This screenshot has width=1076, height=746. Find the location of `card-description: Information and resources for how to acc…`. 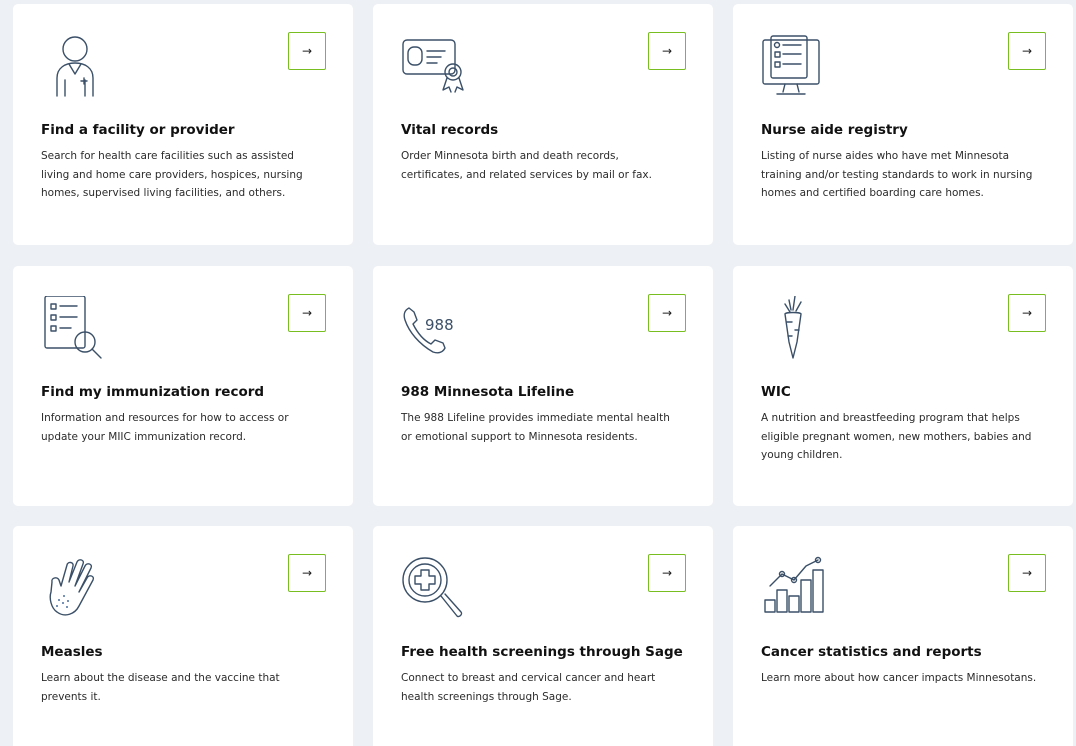

card-description: Information and resources for how to acc… is located at coordinates (165, 427).